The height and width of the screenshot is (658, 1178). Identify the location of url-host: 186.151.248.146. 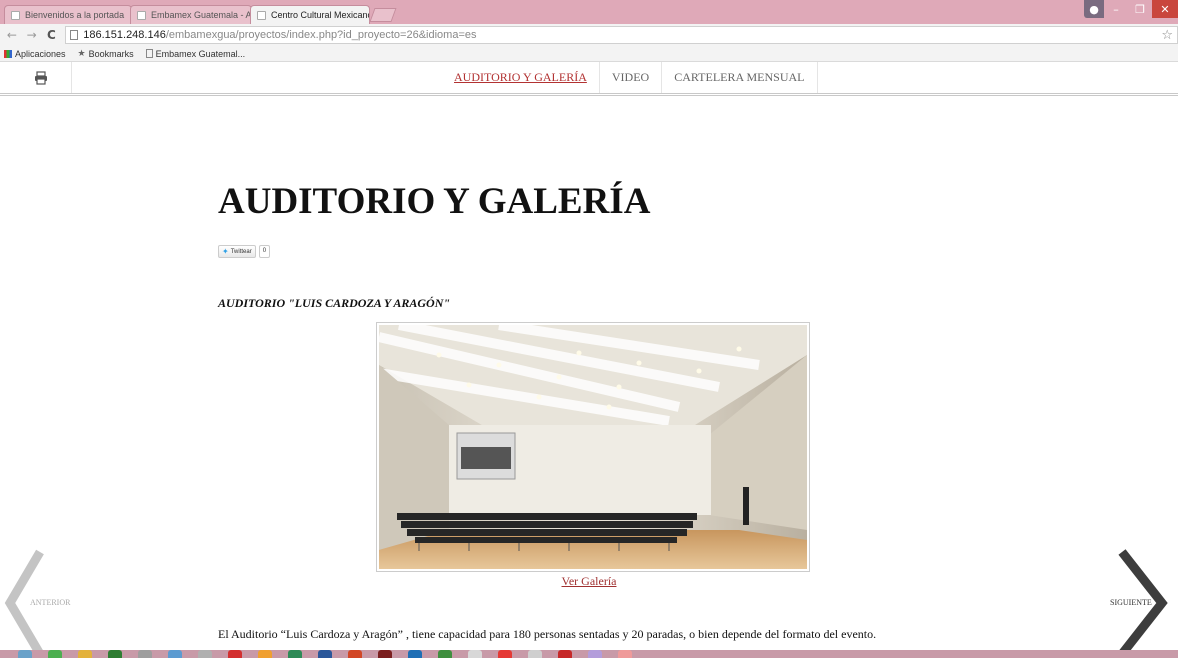
(124, 35).